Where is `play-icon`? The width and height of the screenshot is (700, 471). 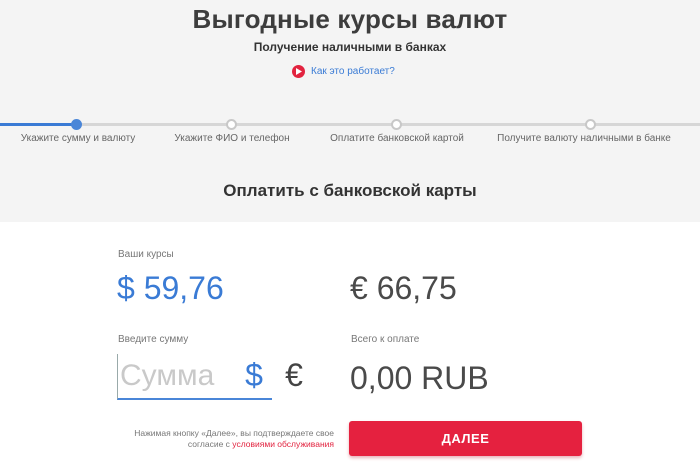
play-icon is located at coordinates (298, 71).